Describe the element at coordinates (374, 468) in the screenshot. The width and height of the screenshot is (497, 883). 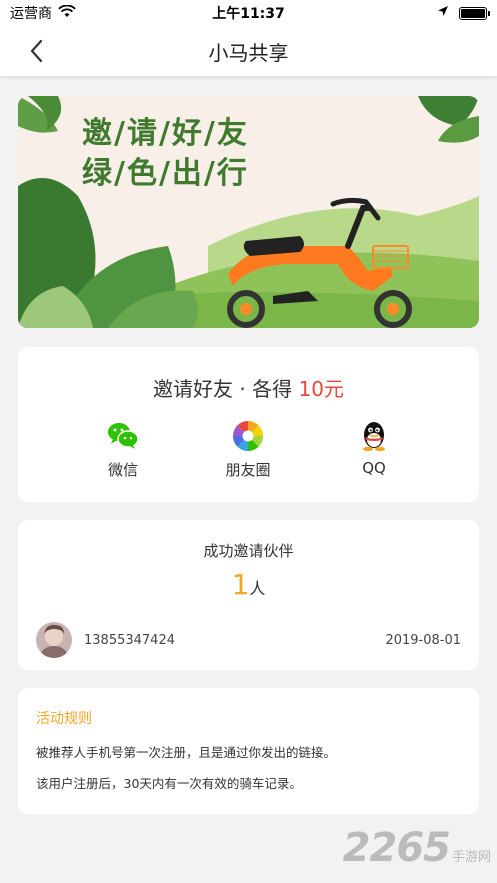
I see `share-qq-label: QQ` at that location.